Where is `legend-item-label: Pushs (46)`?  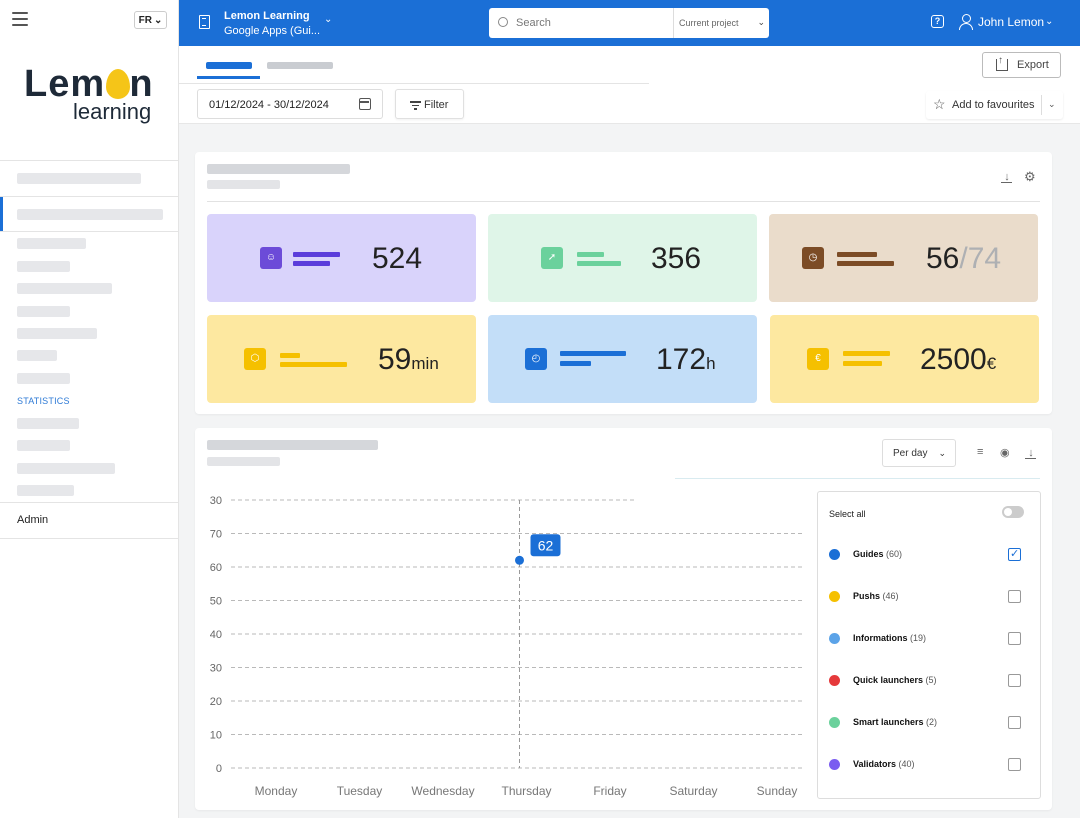 legend-item-label: Pushs (46) is located at coordinates (876, 596).